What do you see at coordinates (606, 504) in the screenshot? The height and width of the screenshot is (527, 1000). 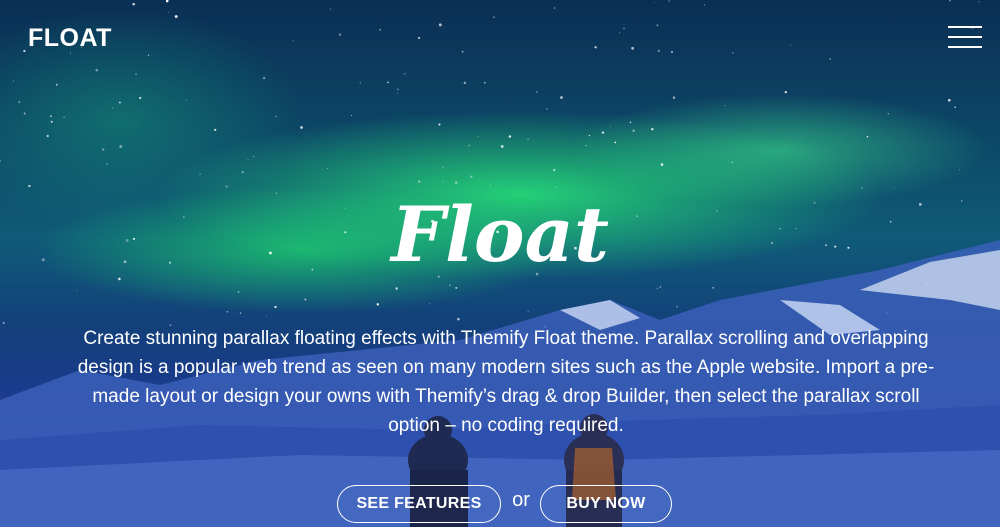 I see `buy-now-button: BUY NOW` at bounding box center [606, 504].